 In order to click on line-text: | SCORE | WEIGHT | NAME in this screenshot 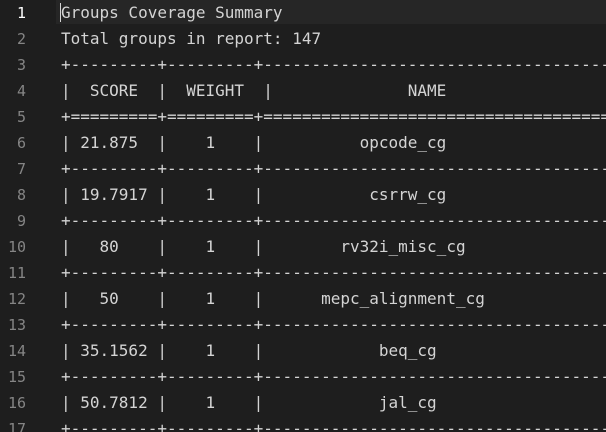, I will do `click(253, 91)`.